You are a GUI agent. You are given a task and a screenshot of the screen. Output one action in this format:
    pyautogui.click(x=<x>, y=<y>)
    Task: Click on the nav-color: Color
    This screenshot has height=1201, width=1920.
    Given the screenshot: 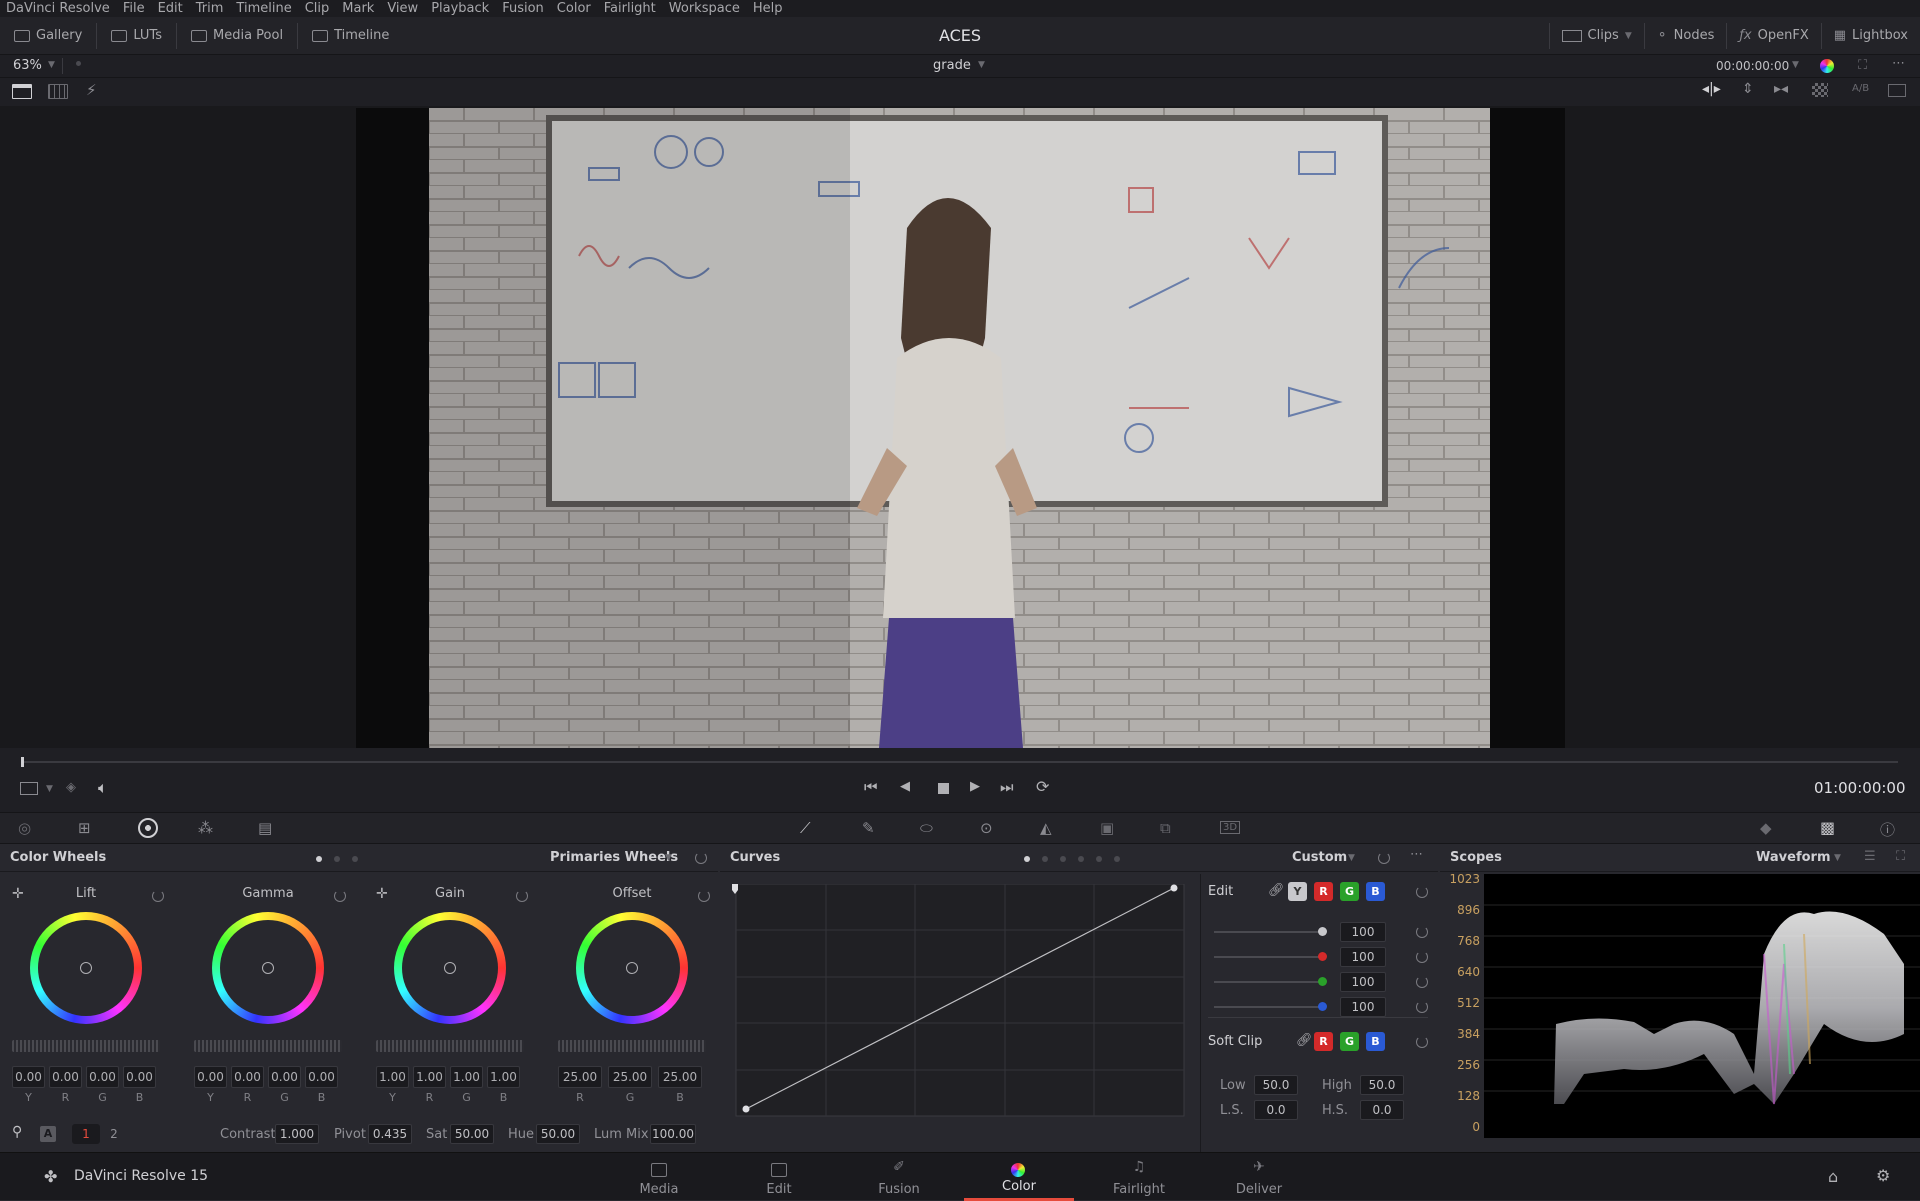 What is the action you would take?
    pyautogui.click(x=1019, y=1177)
    